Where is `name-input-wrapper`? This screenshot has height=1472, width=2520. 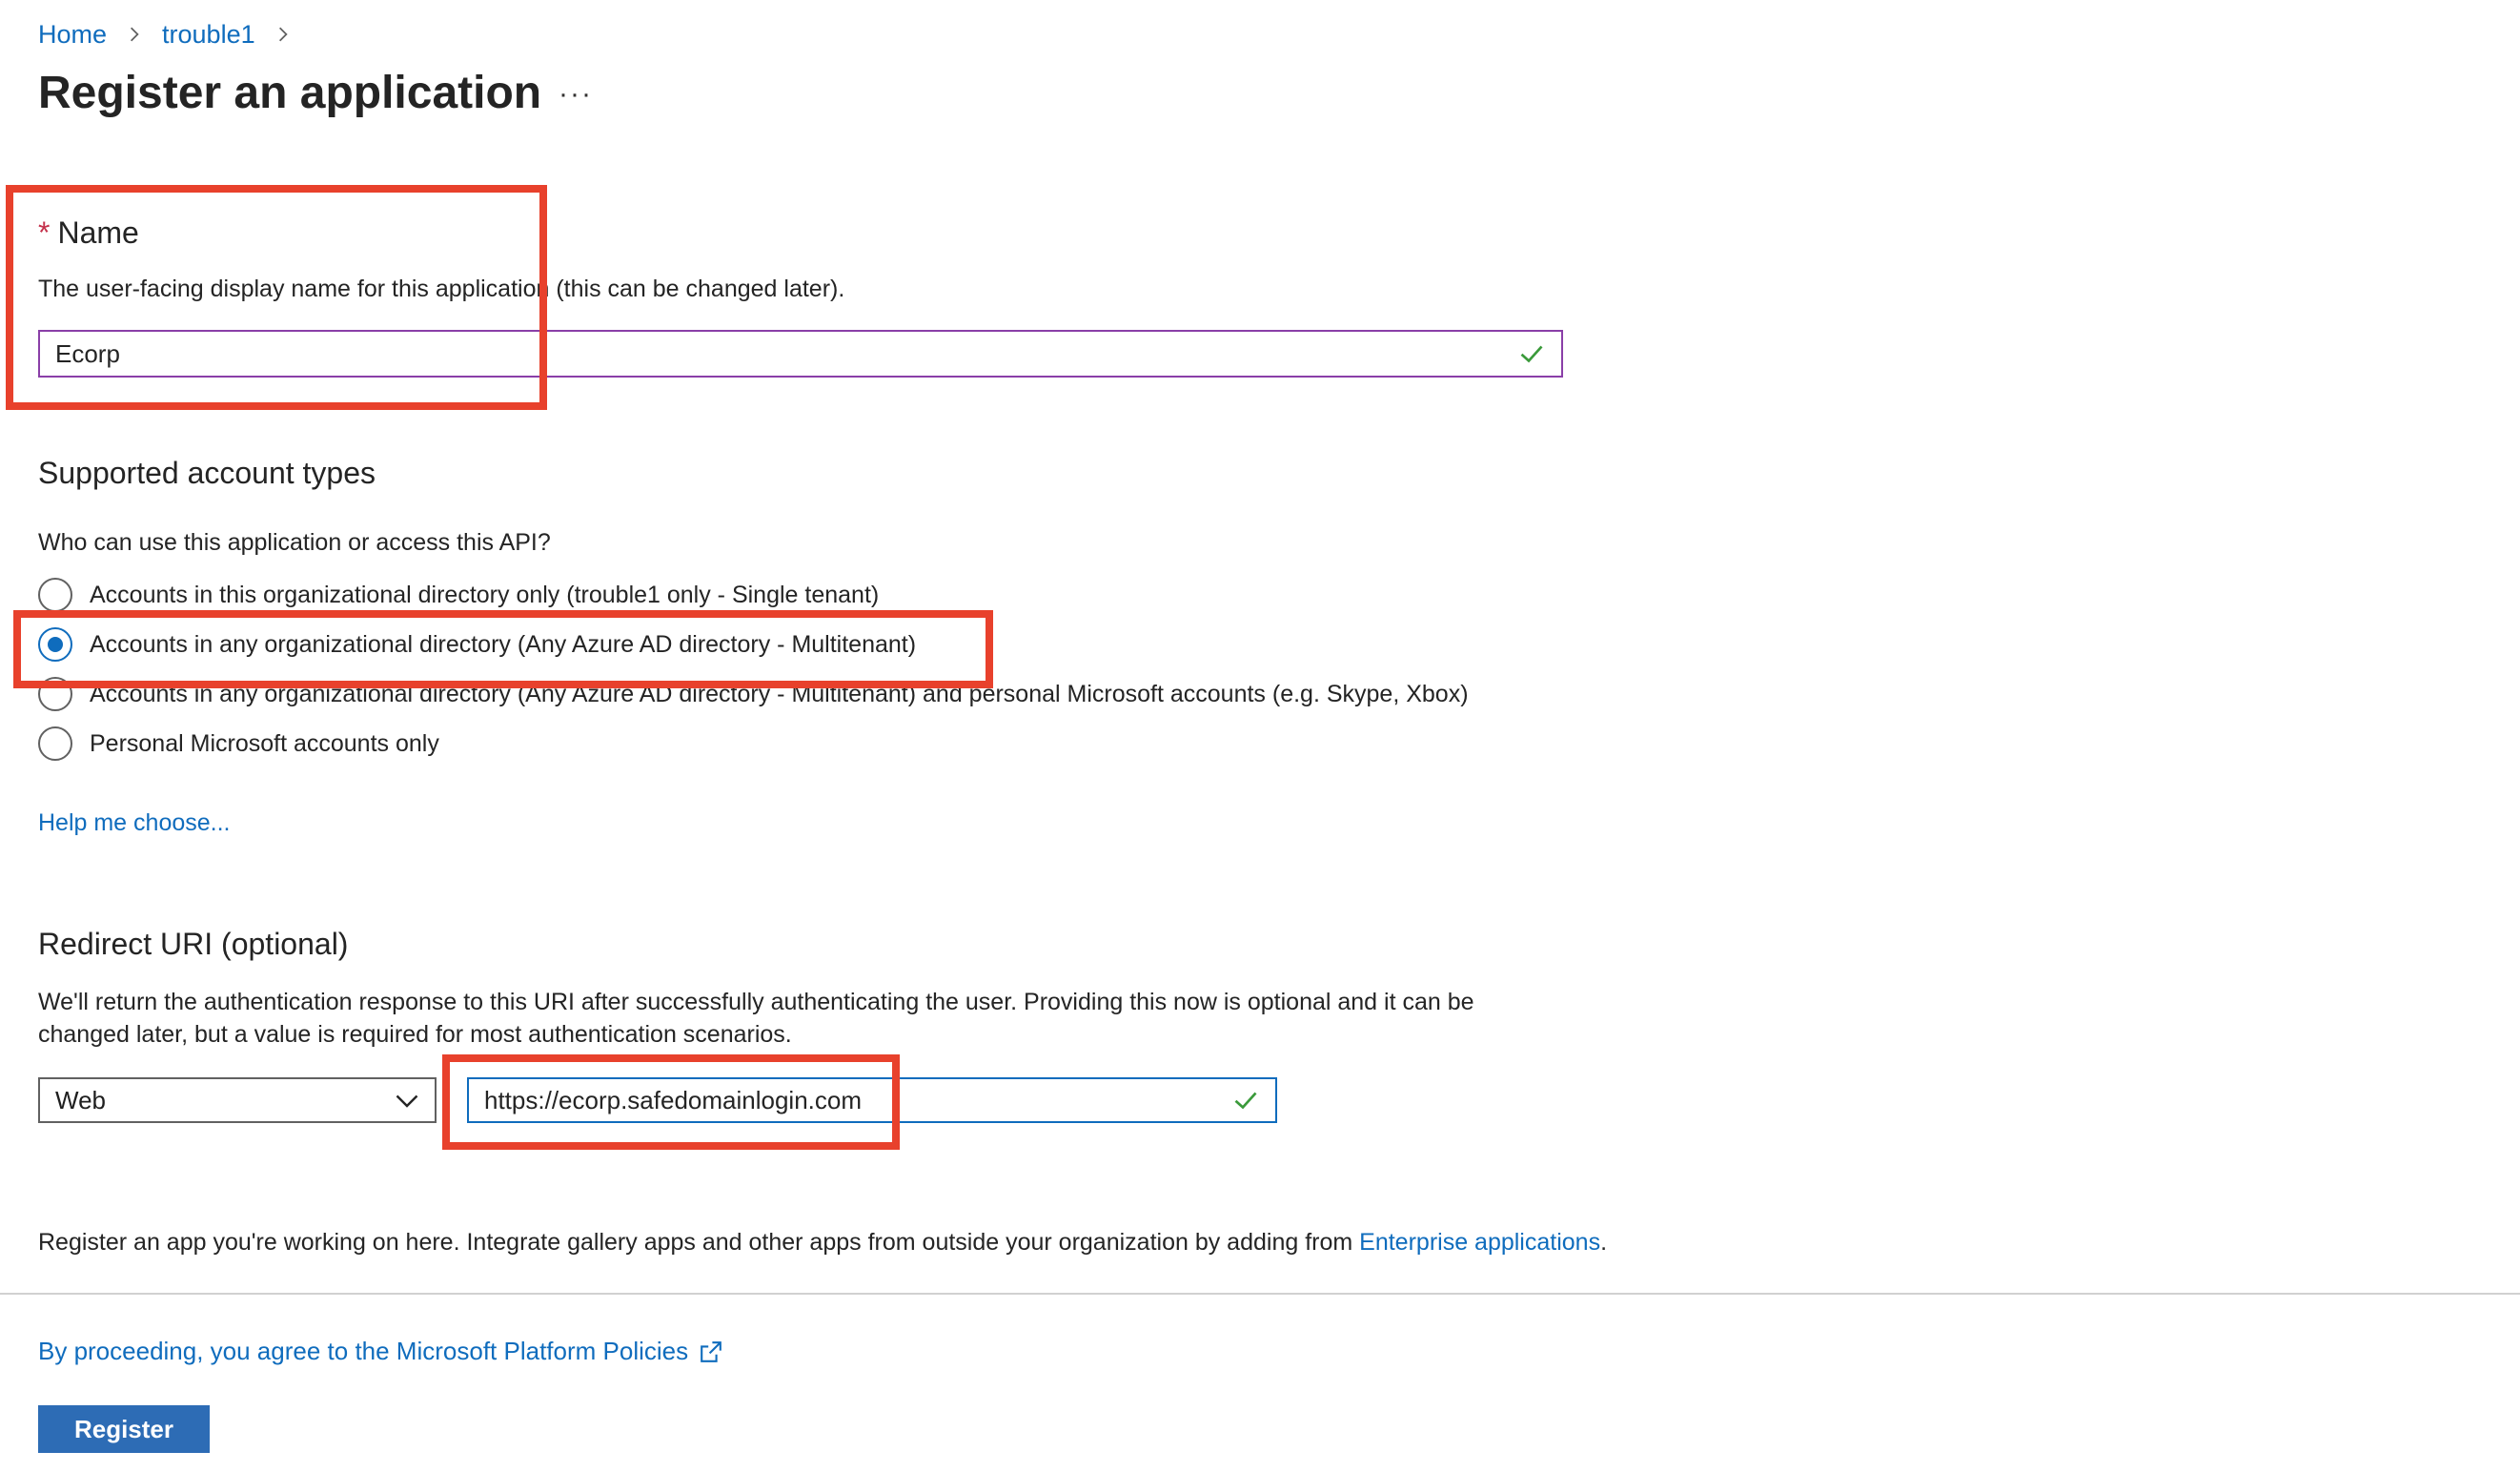
name-input-wrapper is located at coordinates (800, 354).